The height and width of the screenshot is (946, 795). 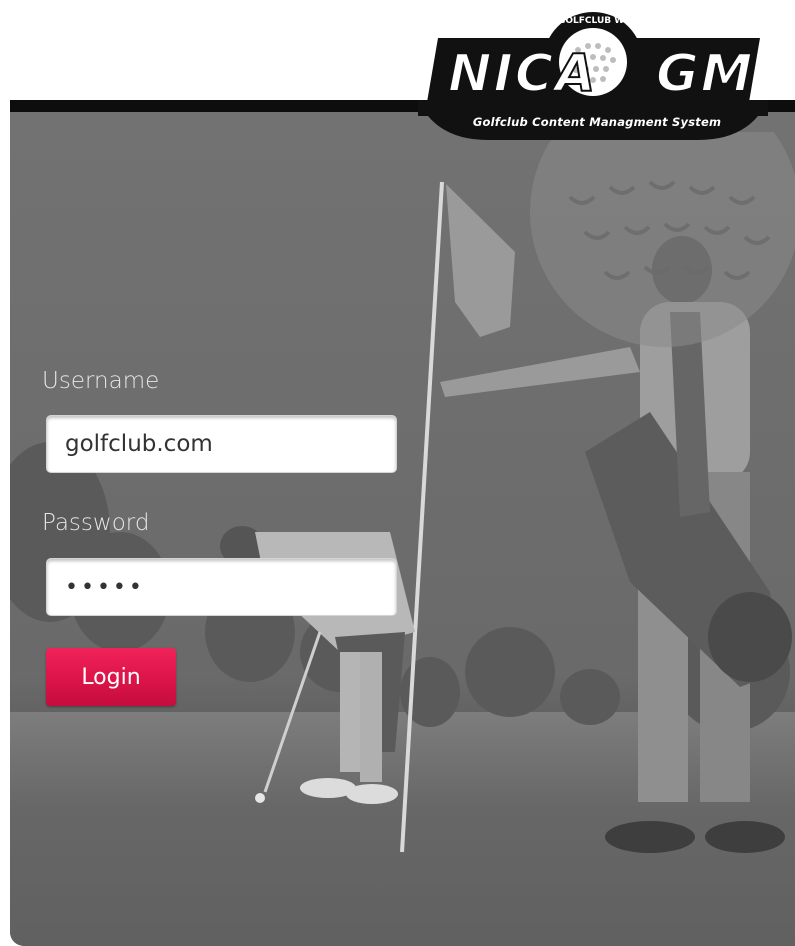 What do you see at coordinates (111, 677) in the screenshot?
I see `login-button: Login` at bounding box center [111, 677].